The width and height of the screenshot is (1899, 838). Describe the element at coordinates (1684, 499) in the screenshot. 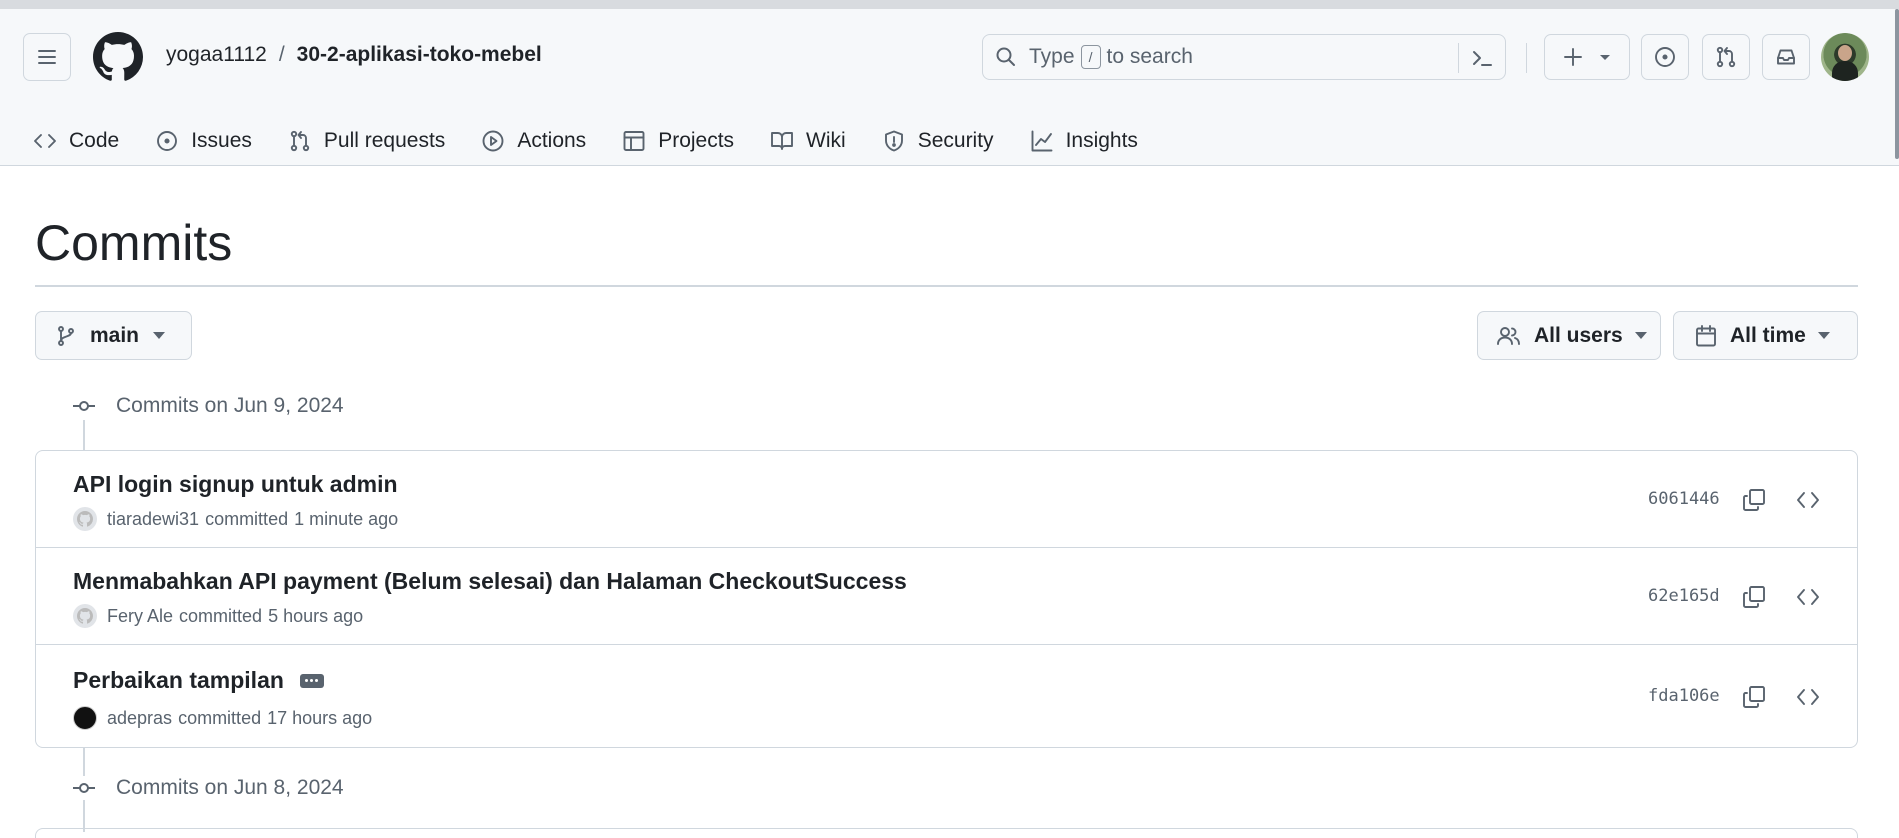

I see `commit-sha-link: 6061446` at that location.